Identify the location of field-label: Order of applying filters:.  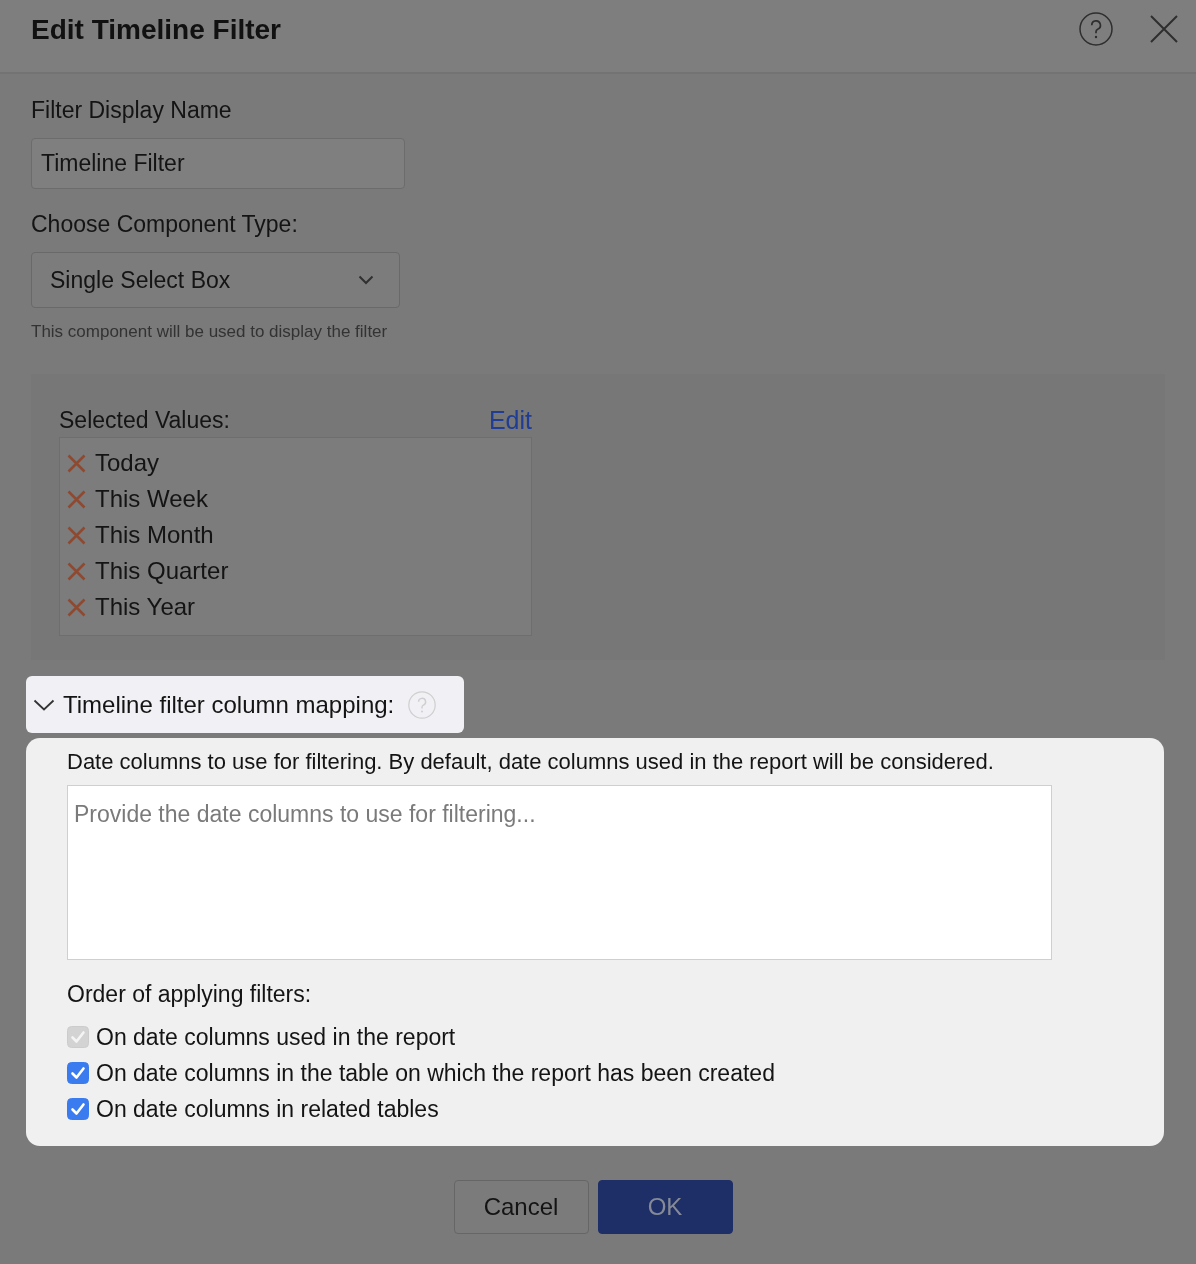
(189, 994).